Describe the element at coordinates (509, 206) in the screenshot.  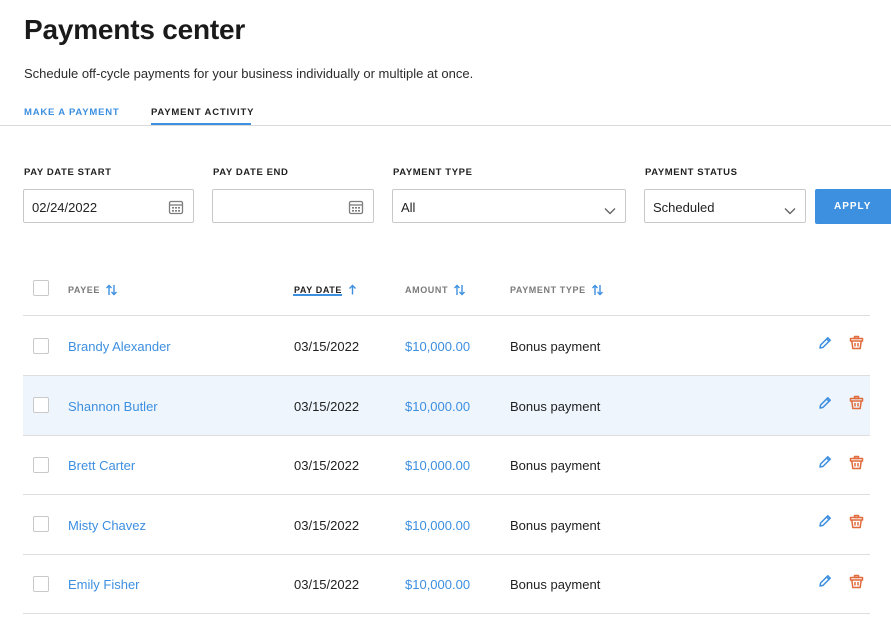
I see `payment-type-select: All` at that location.